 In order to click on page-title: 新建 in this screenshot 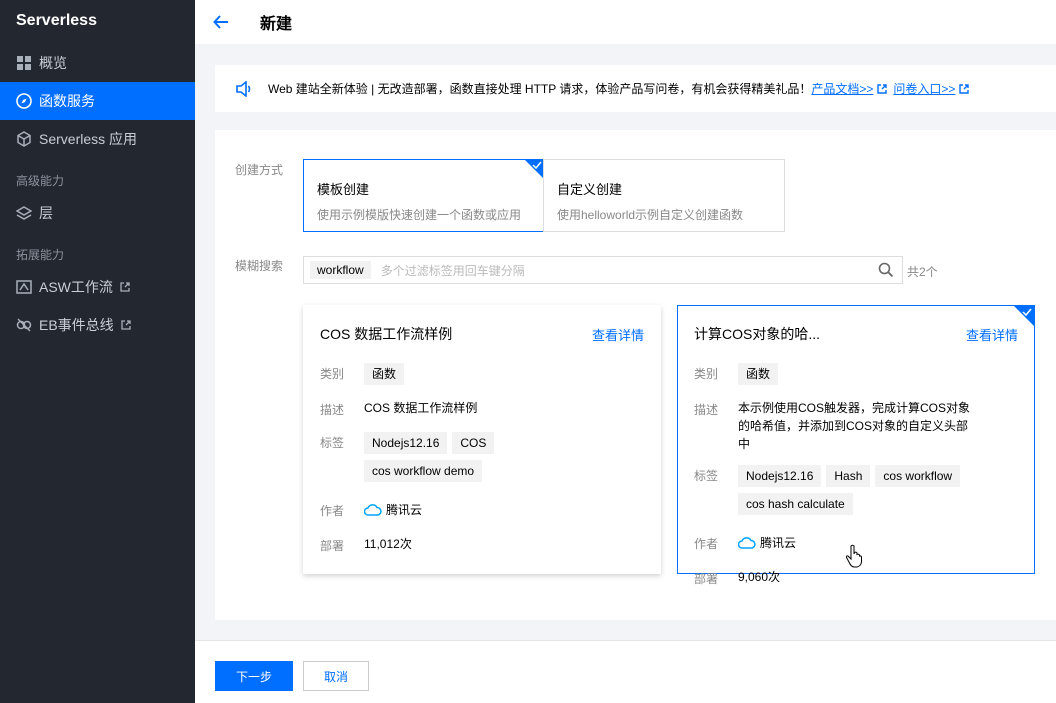, I will do `click(276, 24)`.